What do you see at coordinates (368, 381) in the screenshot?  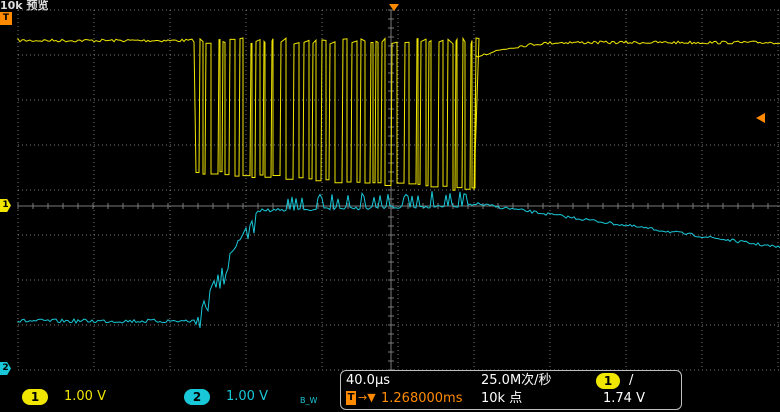 I see `horizontal-scale: 40.0µs` at bounding box center [368, 381].